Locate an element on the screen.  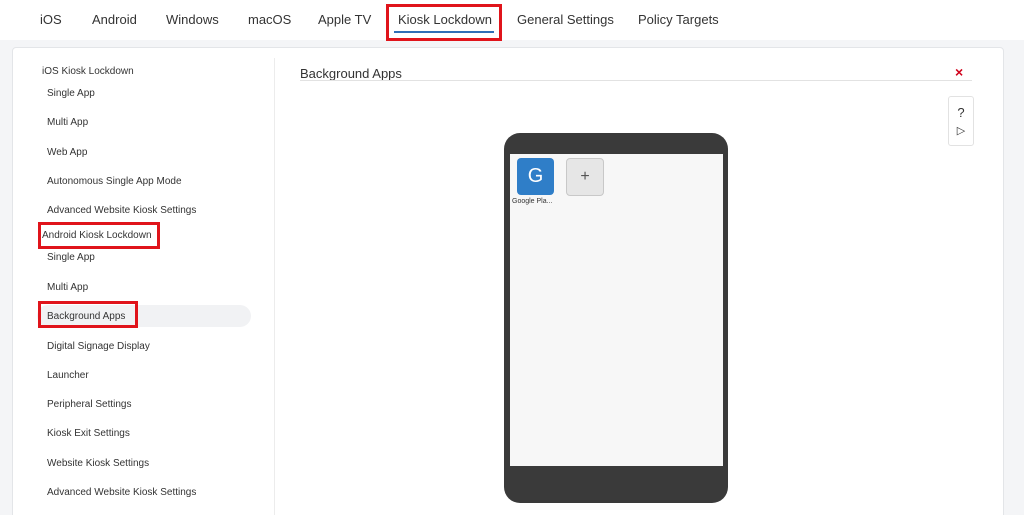
sidebar-item-ios-advanced-website-kiosk: Advanced Website Kiosk Settings is located at coordinates (121, 210).